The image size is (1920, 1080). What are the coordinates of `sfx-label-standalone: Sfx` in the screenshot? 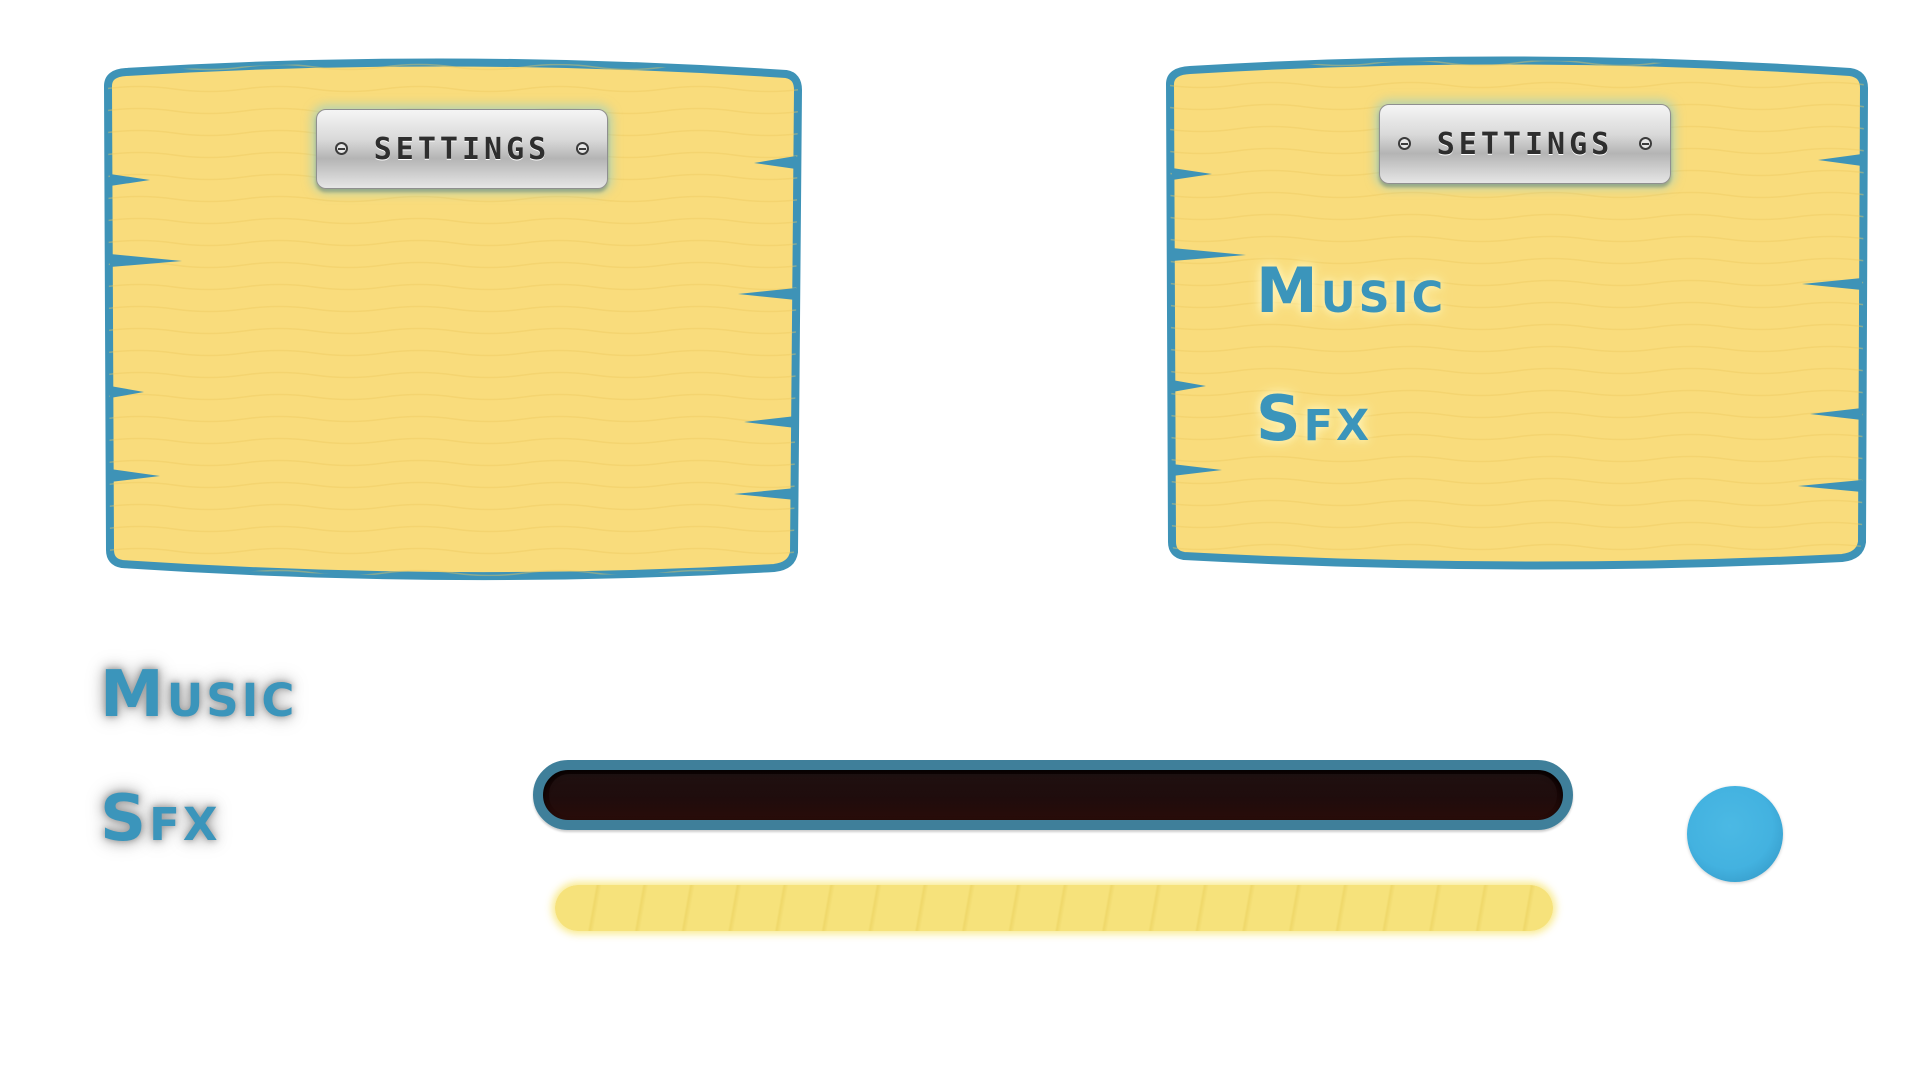 It's located at (160, 819).